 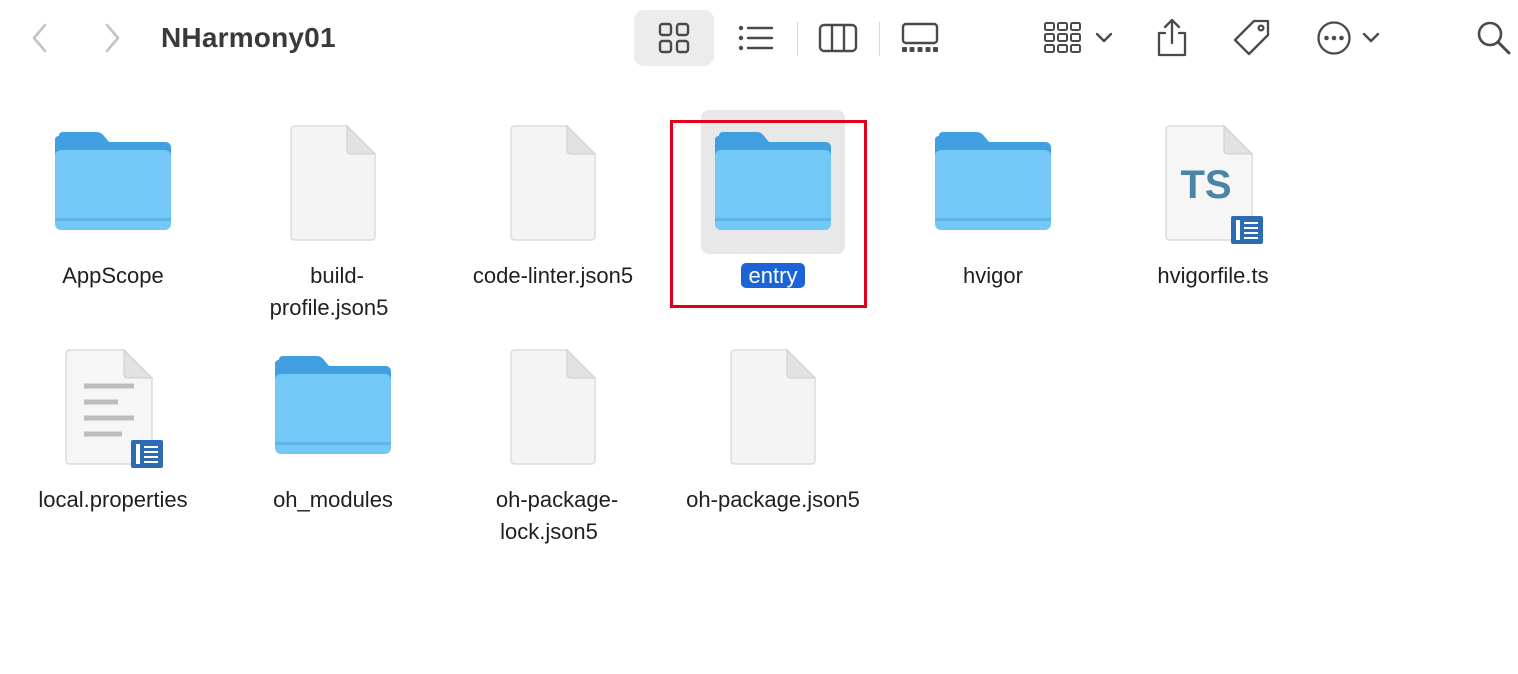 I want to click on file-name: hvigorfile.ts, so click(x=1213, y=275).